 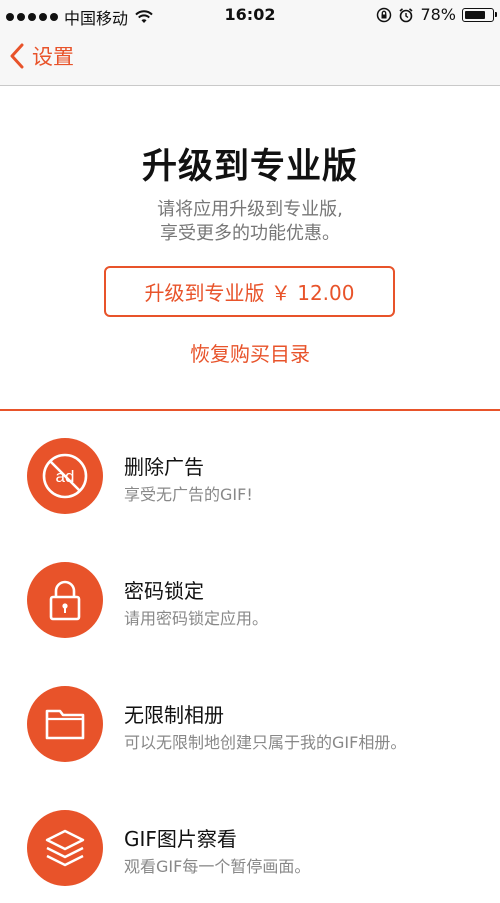 I want to click on back-button: 设置, so click(x=42, y=56).